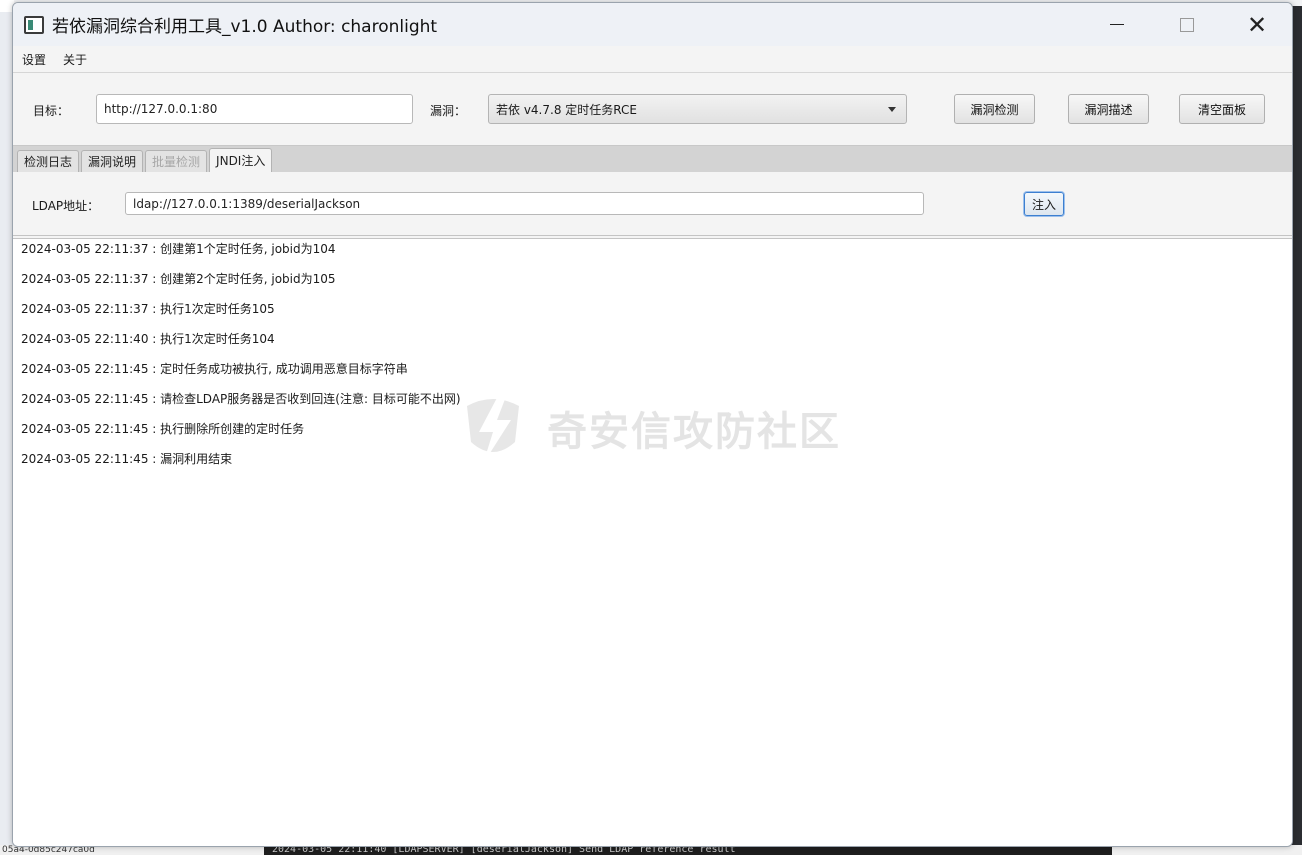  What do you see at coordinates (245, 27) in the screenshot?
I see `window-title: 若依漏洞综合利用工具_v1.0 Author: charonlight` at bounding box center [245, 27].